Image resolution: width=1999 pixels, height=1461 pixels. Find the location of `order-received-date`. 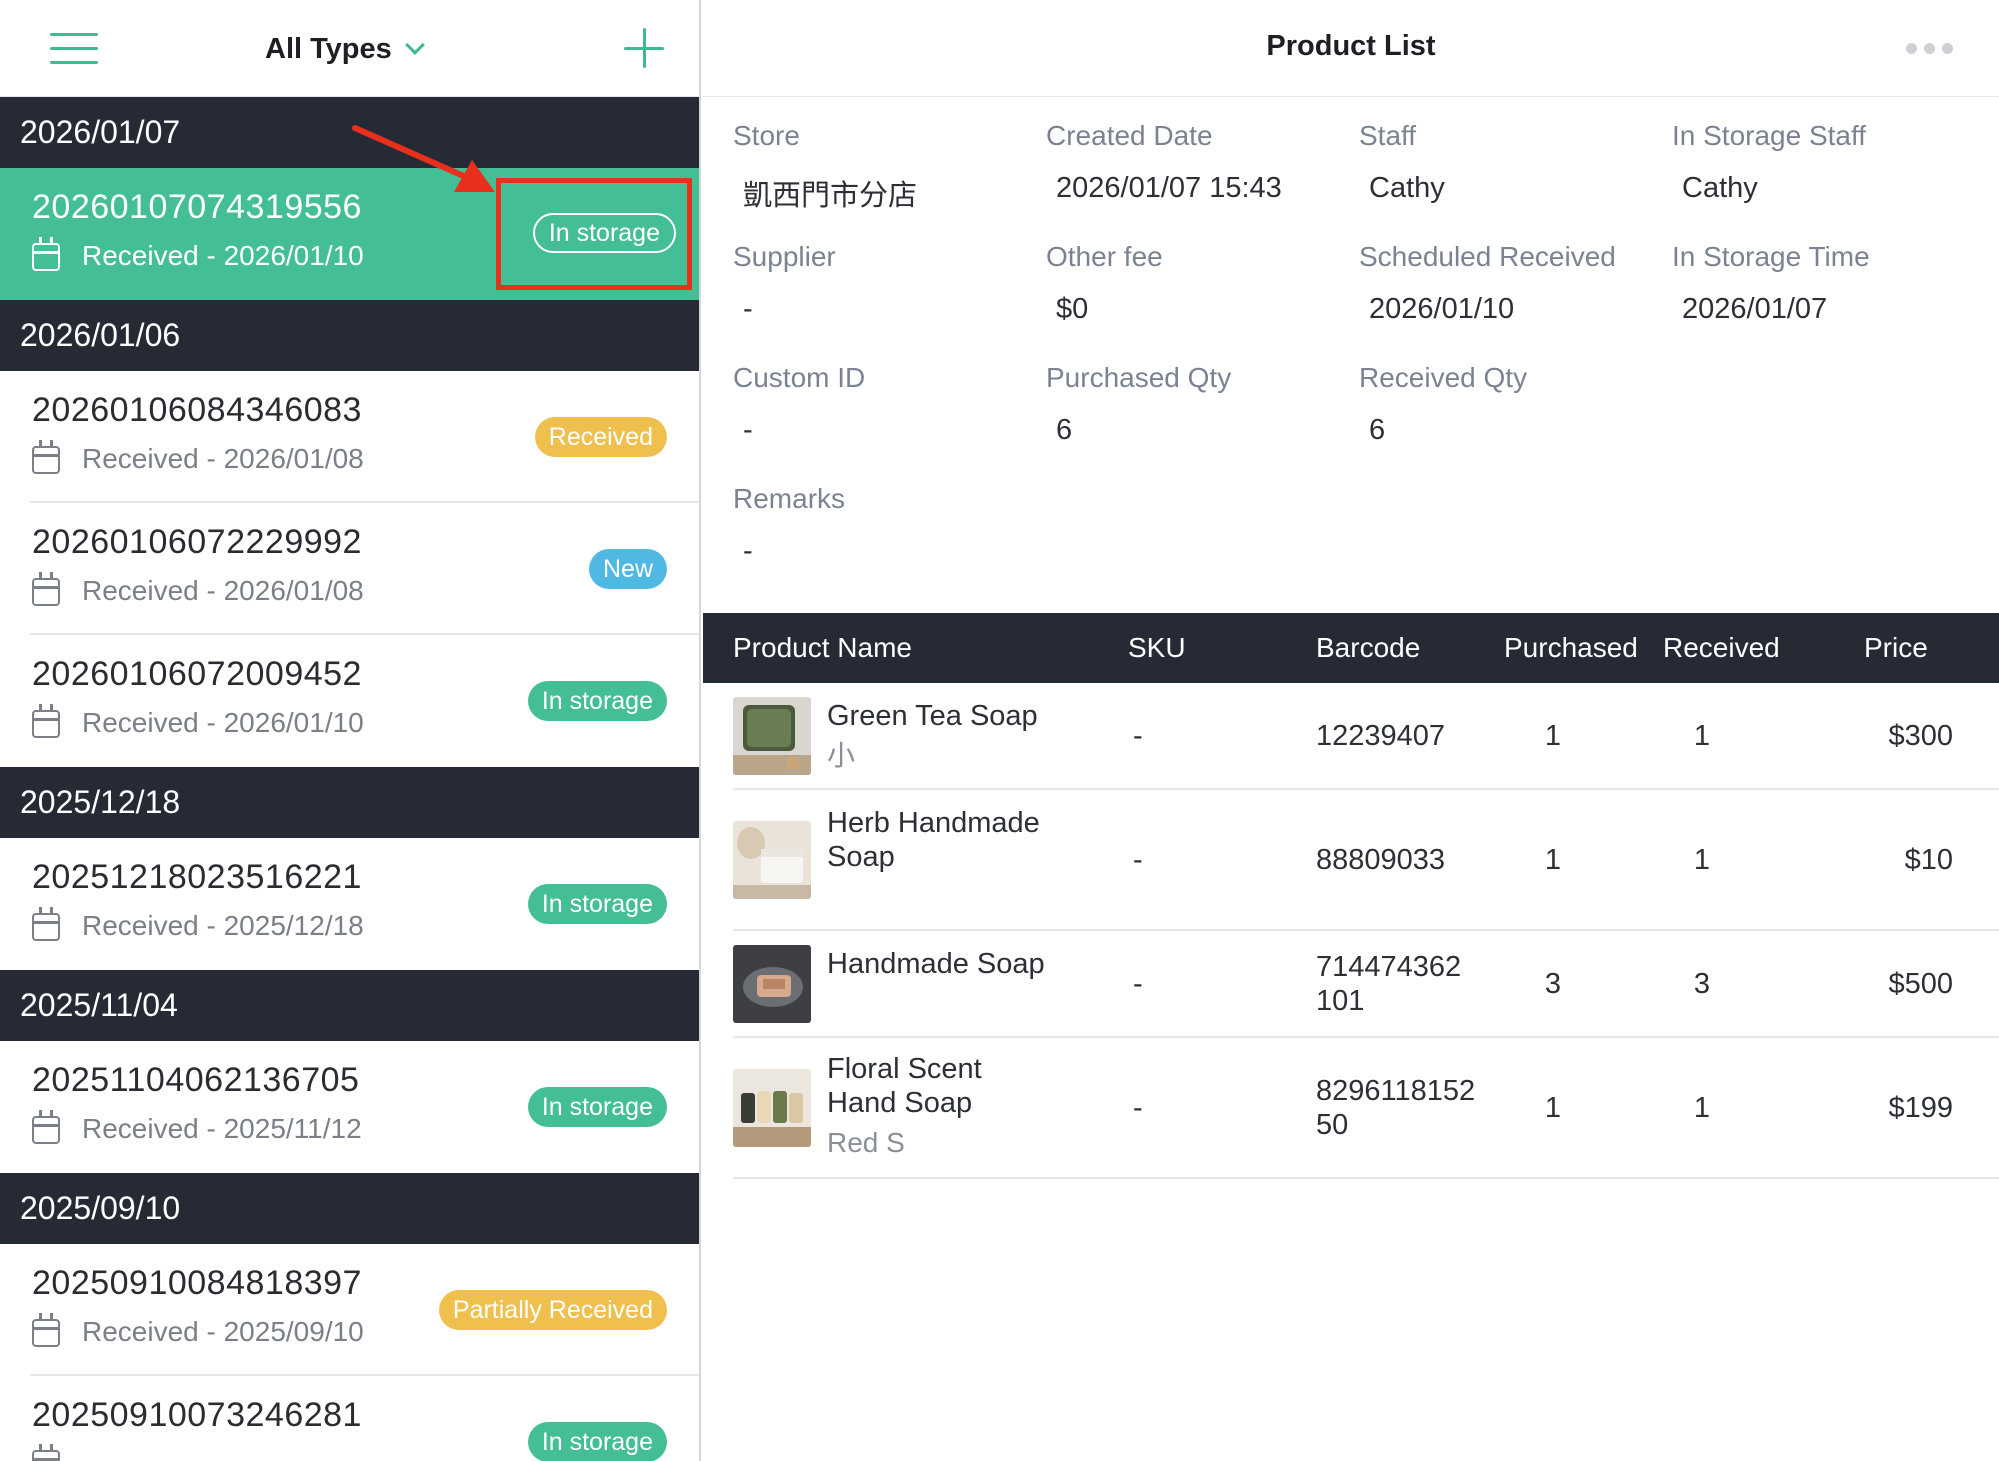

order-received-date is located at coordinates (57, 1452).